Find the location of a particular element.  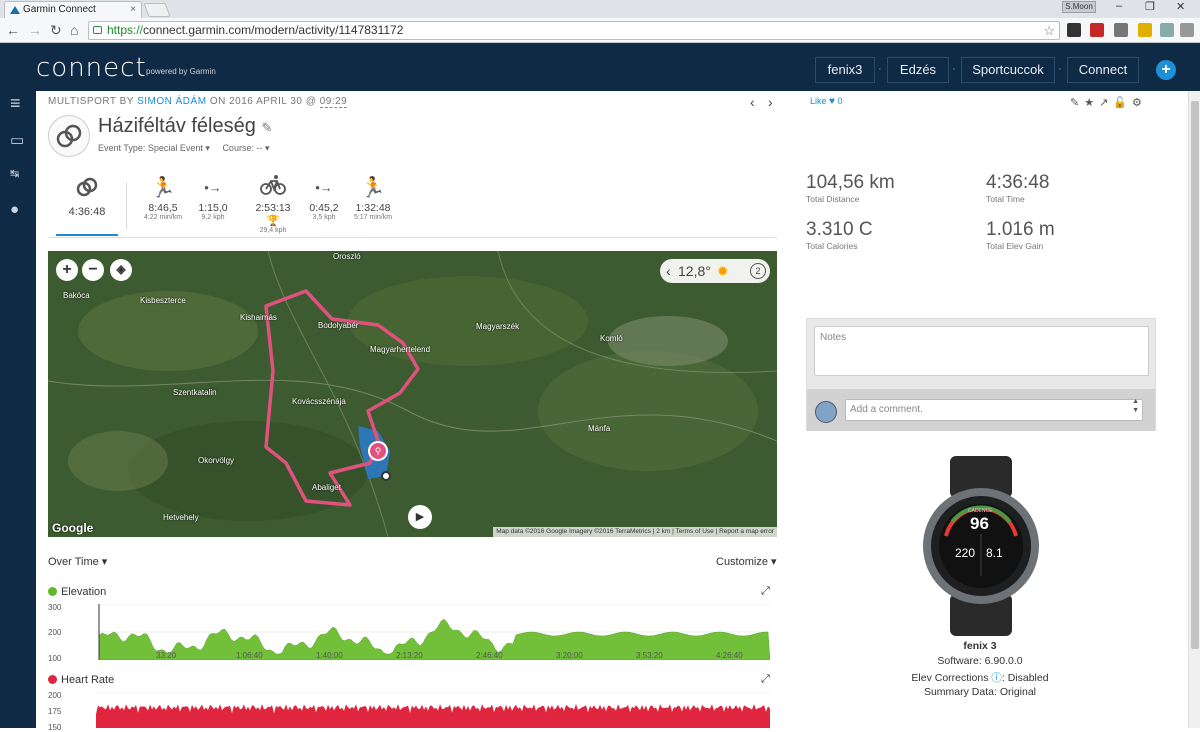

share-icon: ↗ is located at coordinates (1106, 103).